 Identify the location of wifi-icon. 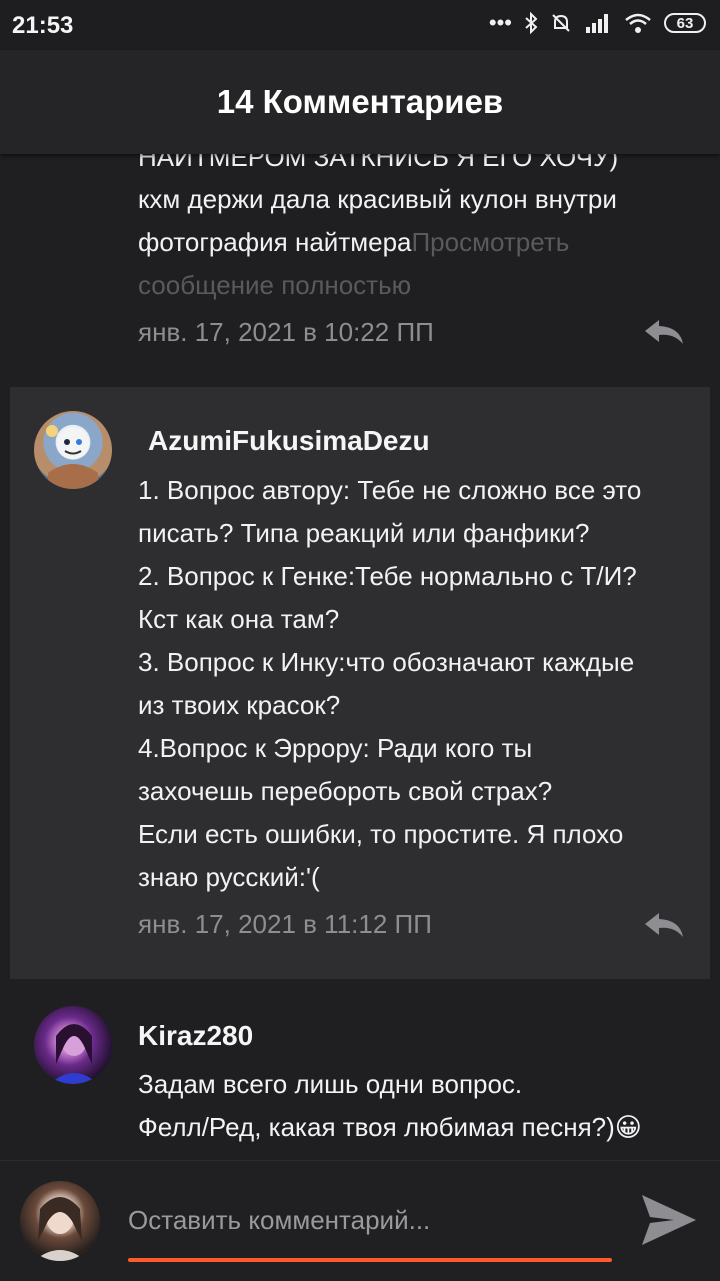
(638, 23).